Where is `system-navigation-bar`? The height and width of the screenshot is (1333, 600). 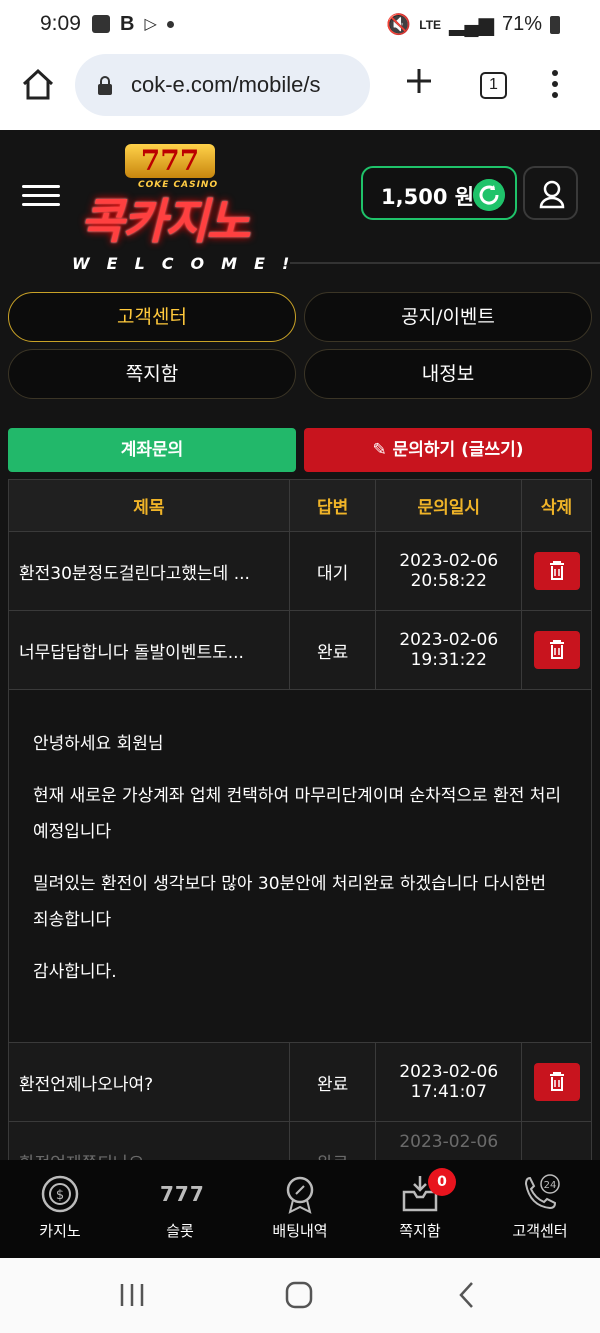 system-navigation-bar is located at coordinates (300, 1295).